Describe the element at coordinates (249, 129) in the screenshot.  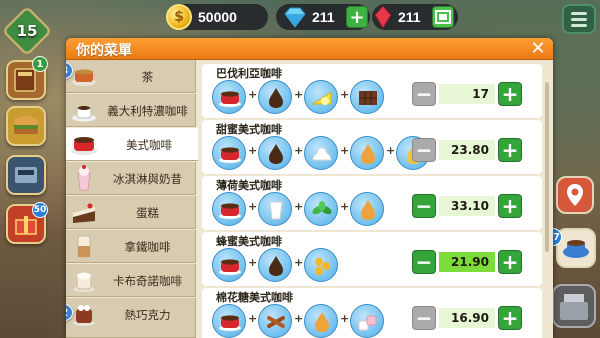
I see `recipe-name: 甜蜜美式咖啡` at that location.